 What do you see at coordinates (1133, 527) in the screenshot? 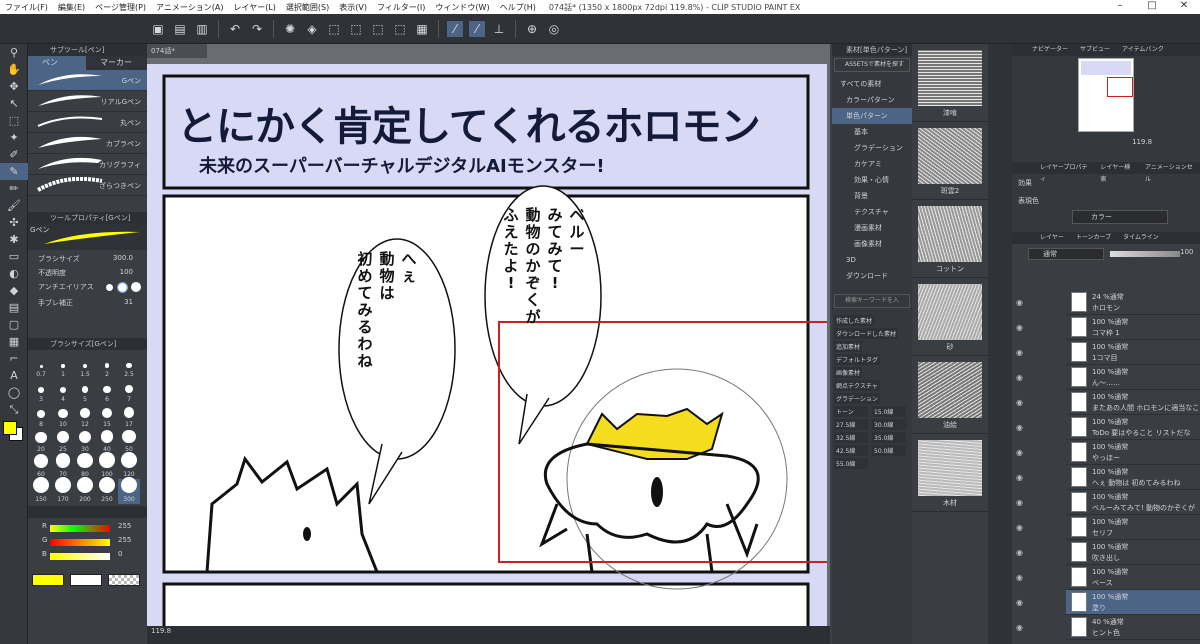
I see `layer-row: 100 %通常 セリフ` at bounding box center [1133, 527].